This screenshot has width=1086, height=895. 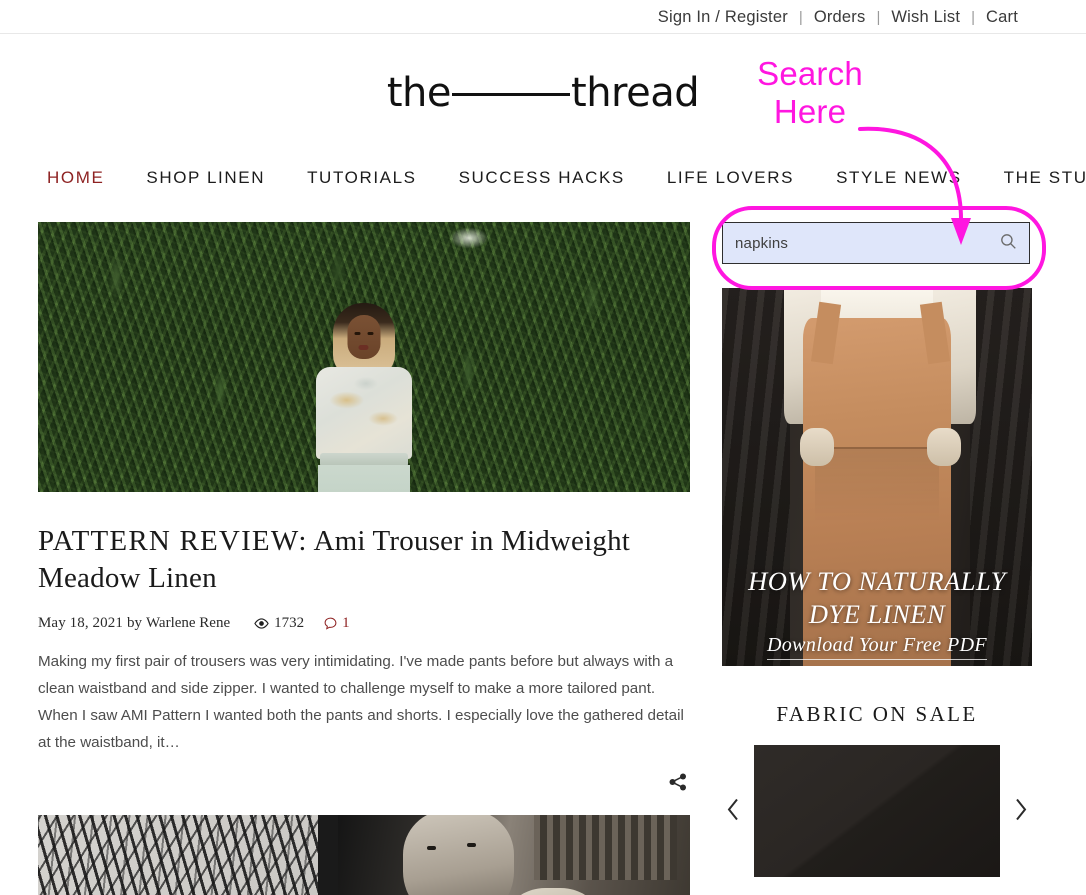 What do you see at coordinates (346, 623) in the screenshot?
I see `post-comments-count: 1` at bounding box center [346, 623].